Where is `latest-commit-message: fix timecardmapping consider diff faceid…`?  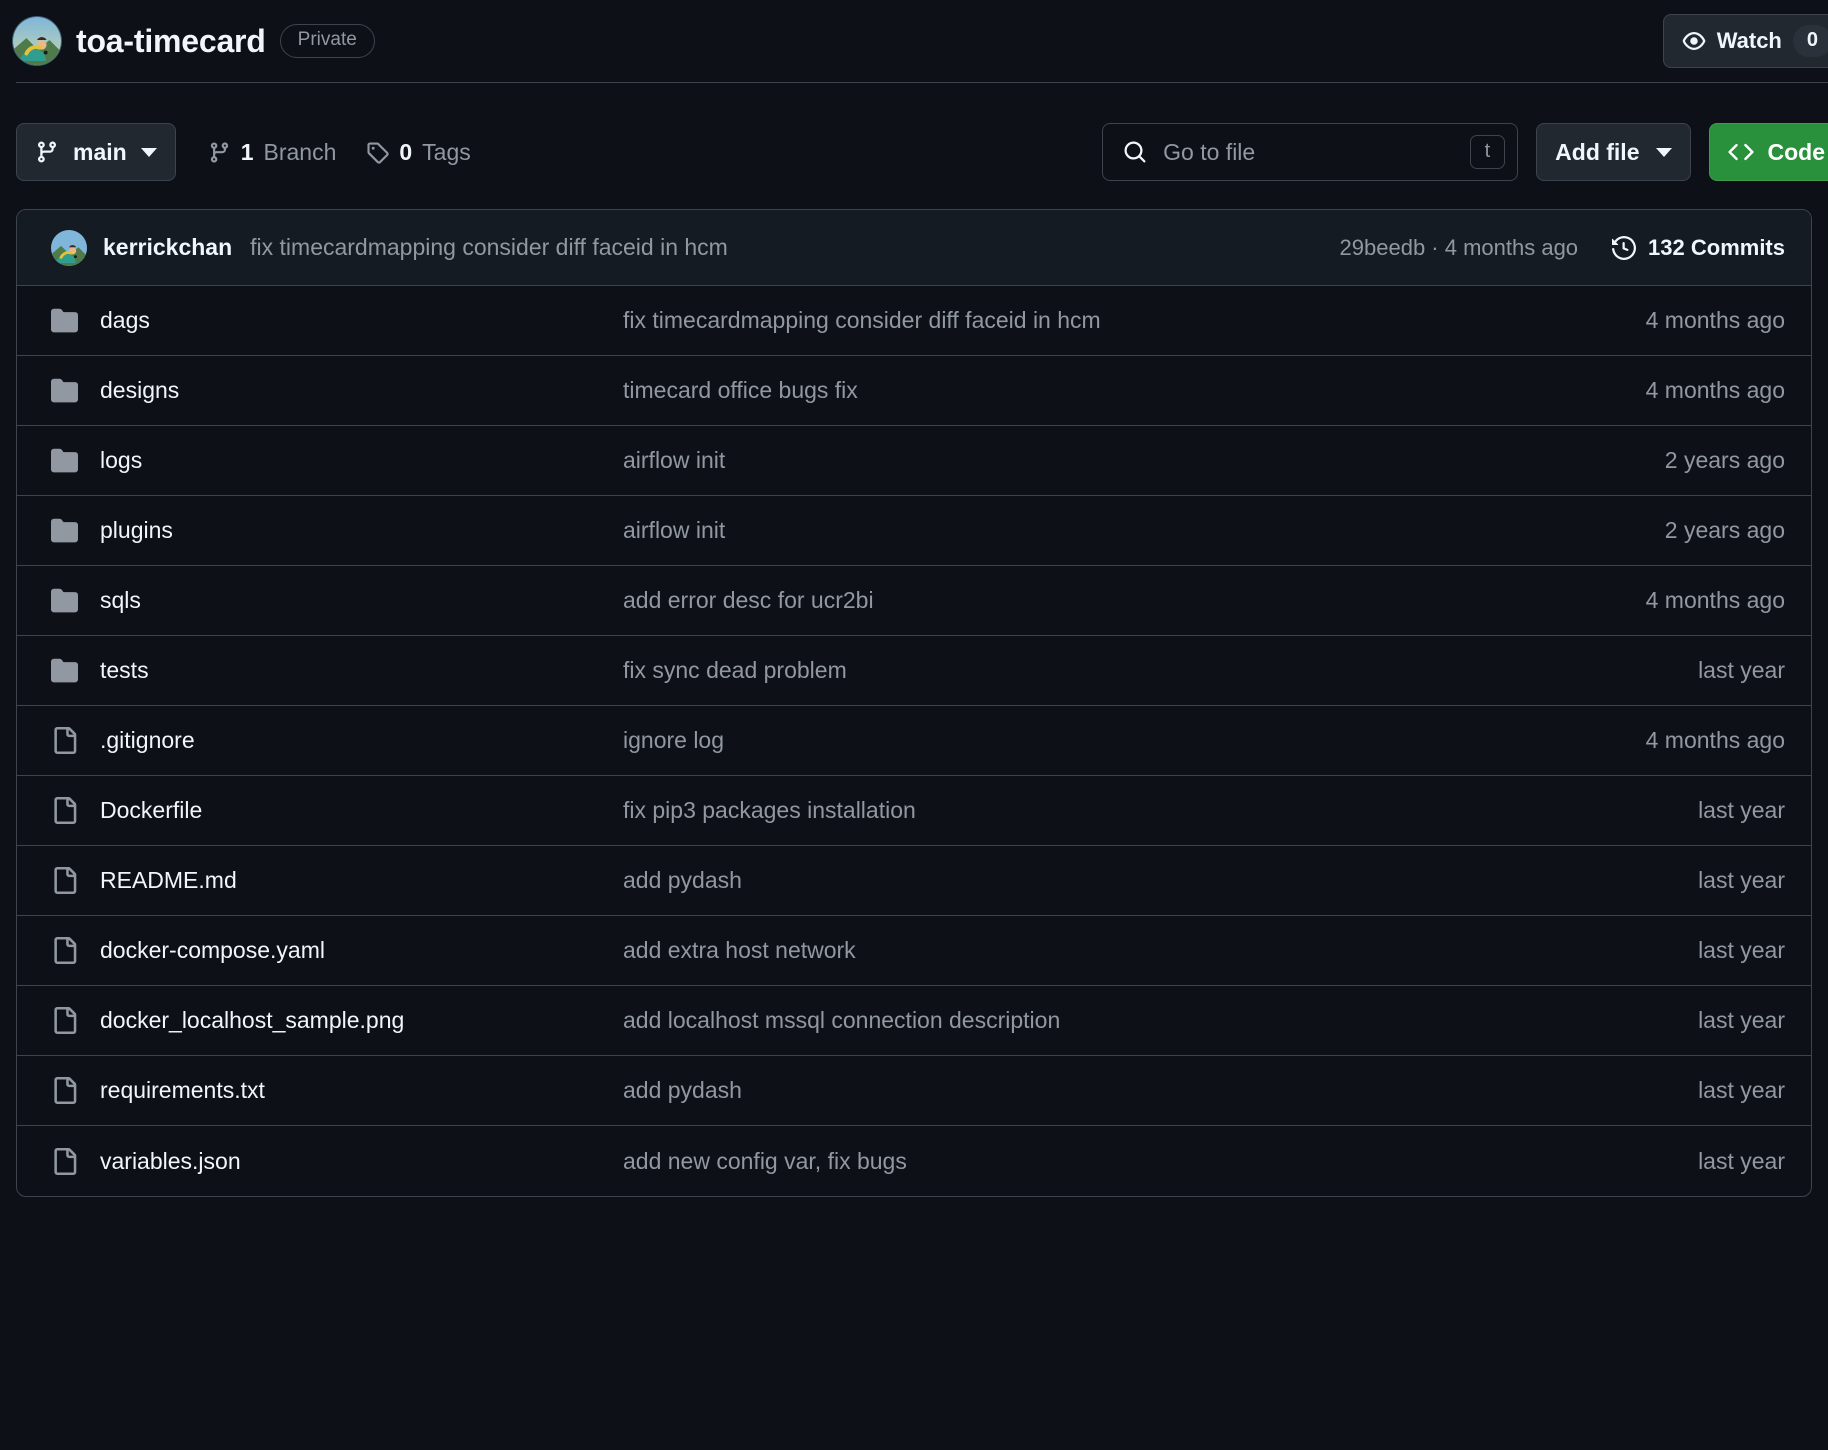 latest-commit-message: fix timecardmapping consider diff faceid… is located at coordinates (489, 247).